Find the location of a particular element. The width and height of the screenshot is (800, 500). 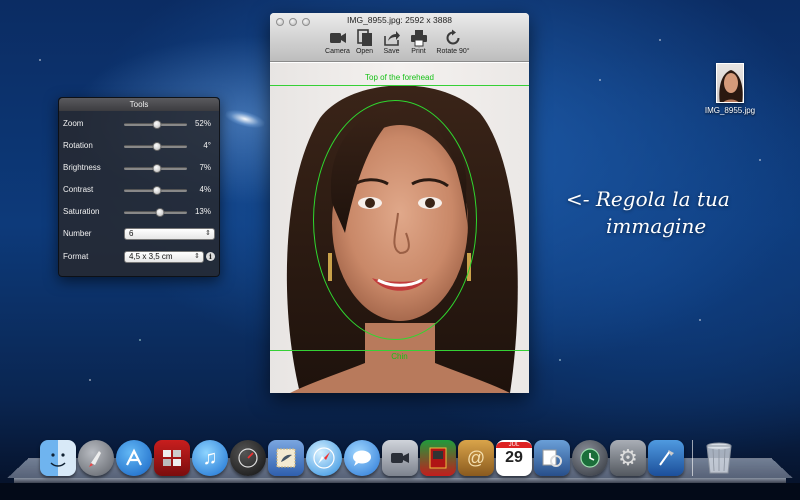

photo-booth-red-icon is located at coordinates (438, 458).